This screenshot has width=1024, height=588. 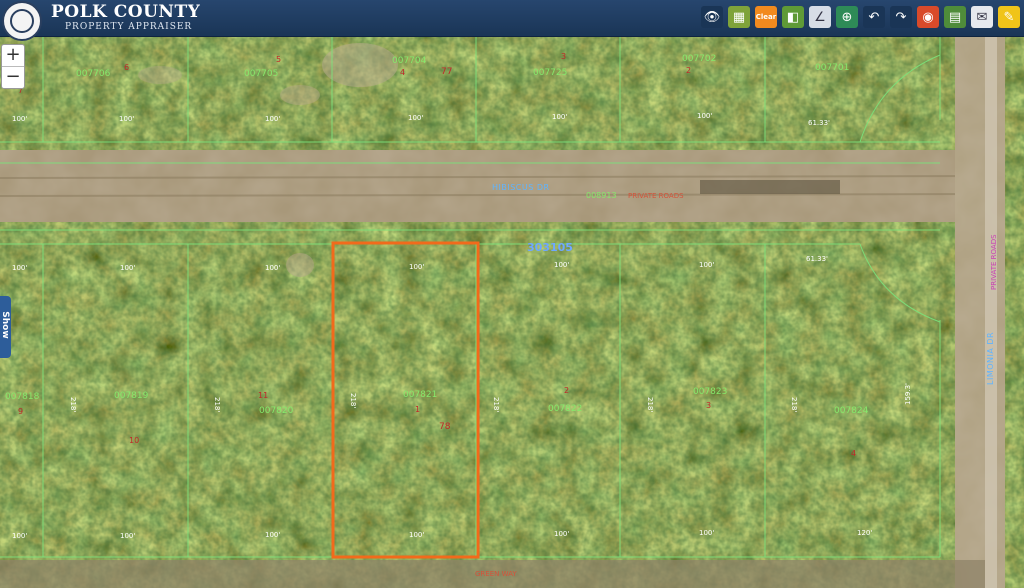 I want to click on map-toolbar: 👁 ▦ Clear ◧ ∠ ⊕ ↶ ↷ ◉ ▤ ✉ ✎, so click(x=860, y=17).